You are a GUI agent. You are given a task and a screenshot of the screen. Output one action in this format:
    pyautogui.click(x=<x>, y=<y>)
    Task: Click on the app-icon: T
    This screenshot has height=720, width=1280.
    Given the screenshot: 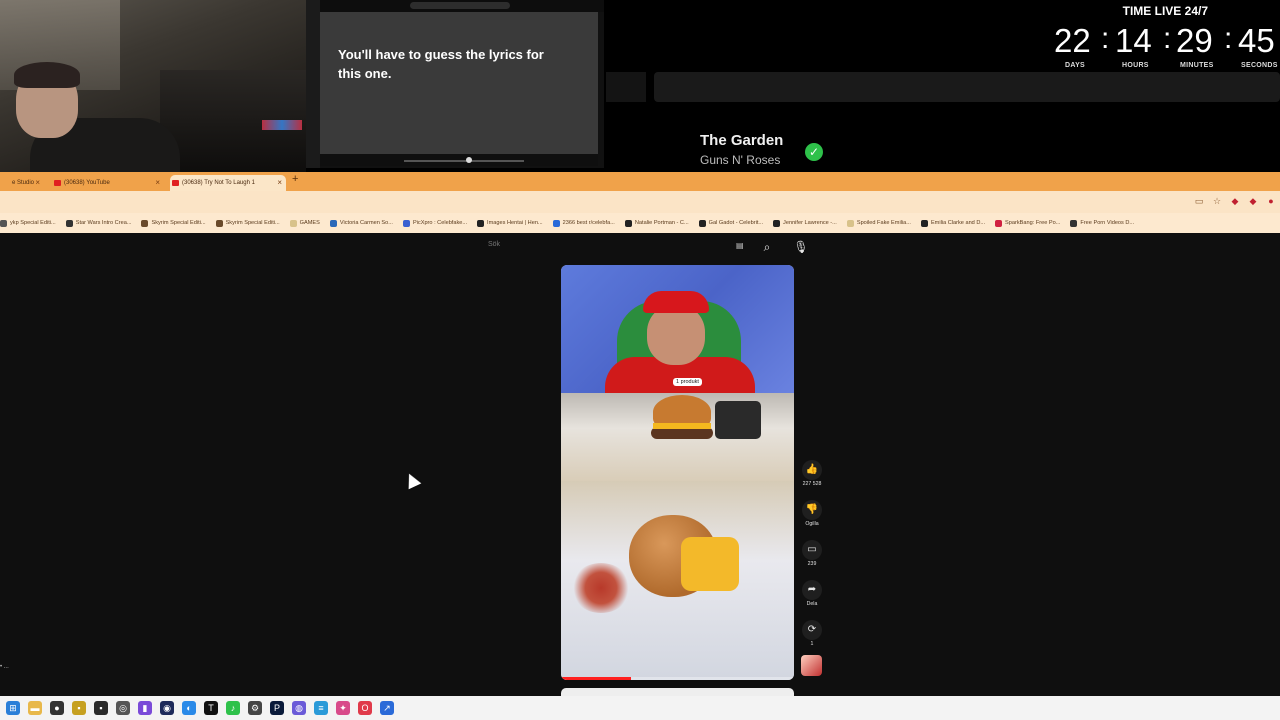 What is the action you would take?
    pyautogui.click(x=211, y=708)
    